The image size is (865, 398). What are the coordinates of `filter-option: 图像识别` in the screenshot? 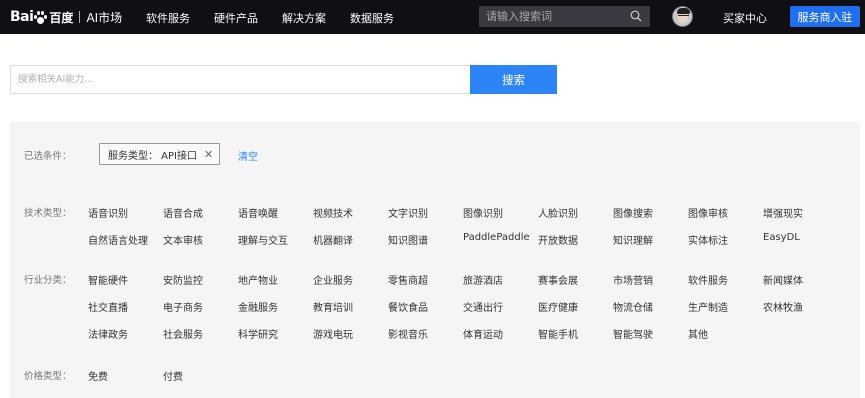 It's located at (483, 212).